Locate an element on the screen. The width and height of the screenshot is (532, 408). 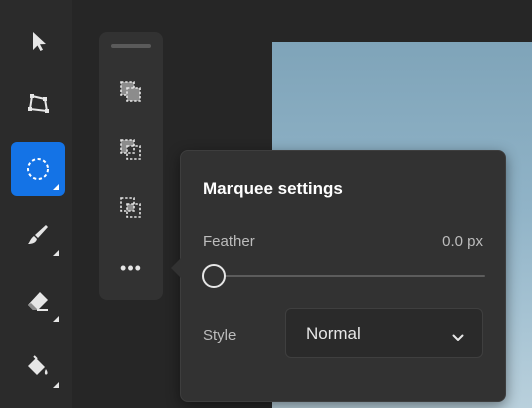
selection-intersect-icon is located at coordinates (131, 210).